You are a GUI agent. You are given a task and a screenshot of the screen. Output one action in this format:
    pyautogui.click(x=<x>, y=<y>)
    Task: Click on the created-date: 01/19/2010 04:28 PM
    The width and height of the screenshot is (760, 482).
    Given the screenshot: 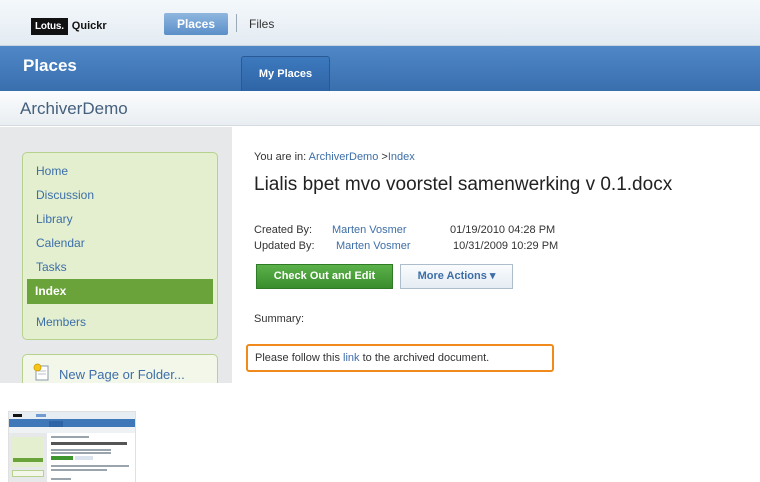 What is the action you would take?
    pyautogui.click(x=503, y=230)
    